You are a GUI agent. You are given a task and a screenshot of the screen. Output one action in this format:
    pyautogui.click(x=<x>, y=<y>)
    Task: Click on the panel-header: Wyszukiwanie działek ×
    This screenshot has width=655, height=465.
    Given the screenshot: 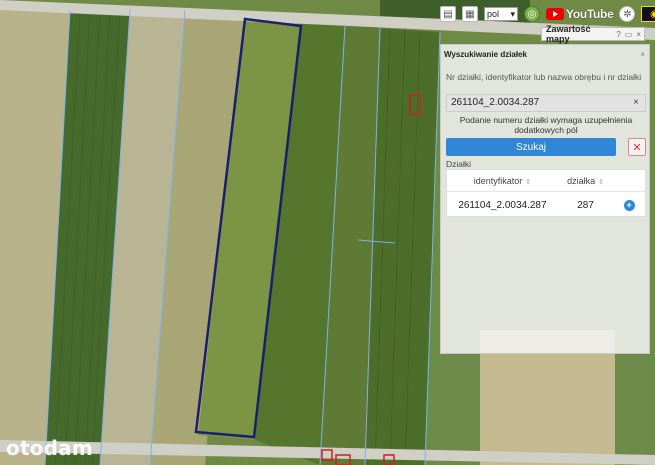 What is the action you would take?
    pyautogui.click(x=545, y=54)
    